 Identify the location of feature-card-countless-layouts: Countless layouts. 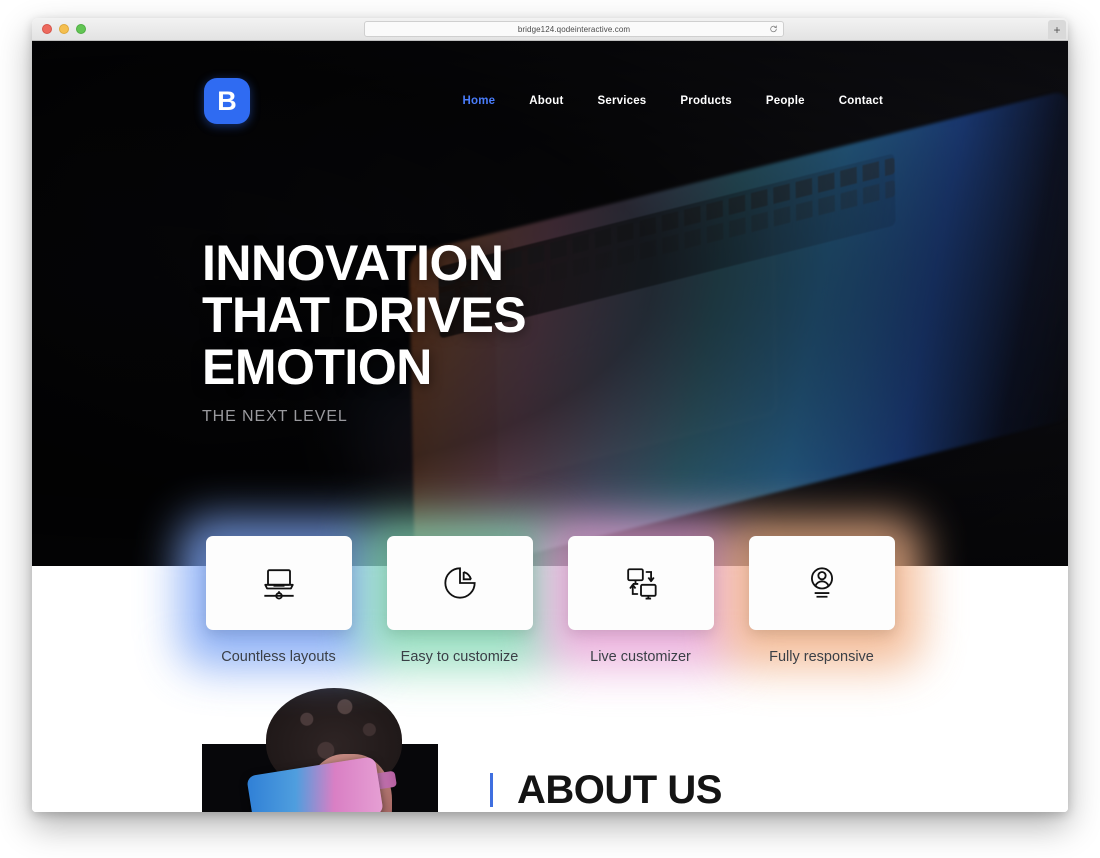
(278, 593).